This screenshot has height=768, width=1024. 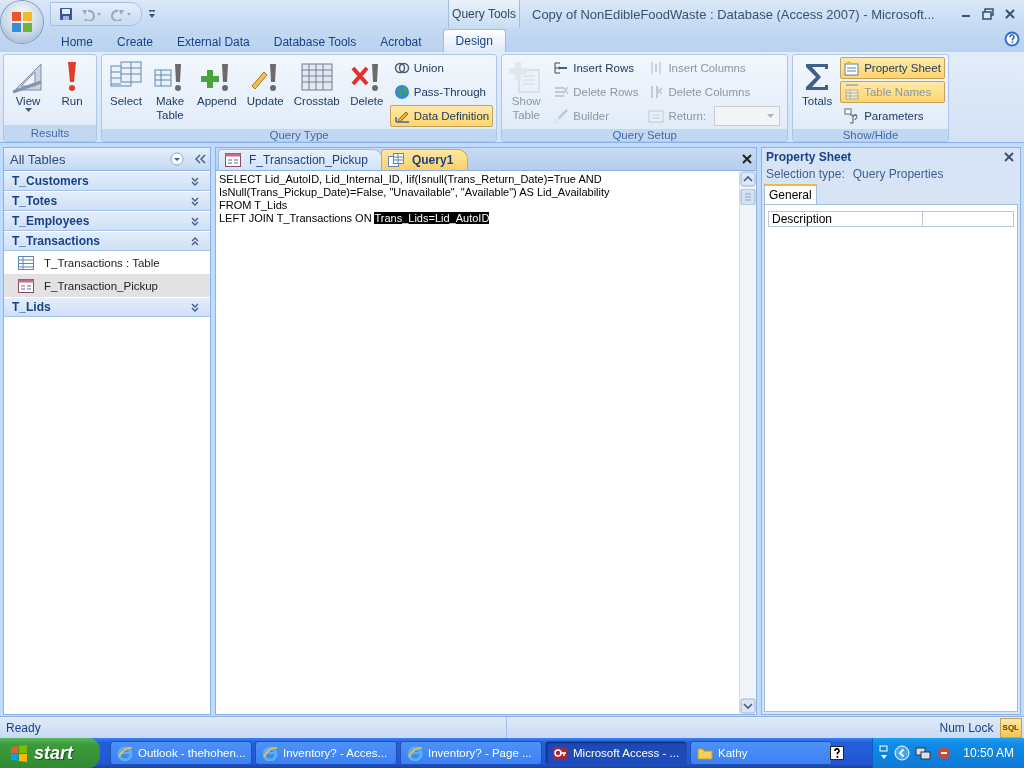 I want to click on chevron-left-icon, so click(x=902, y=753).